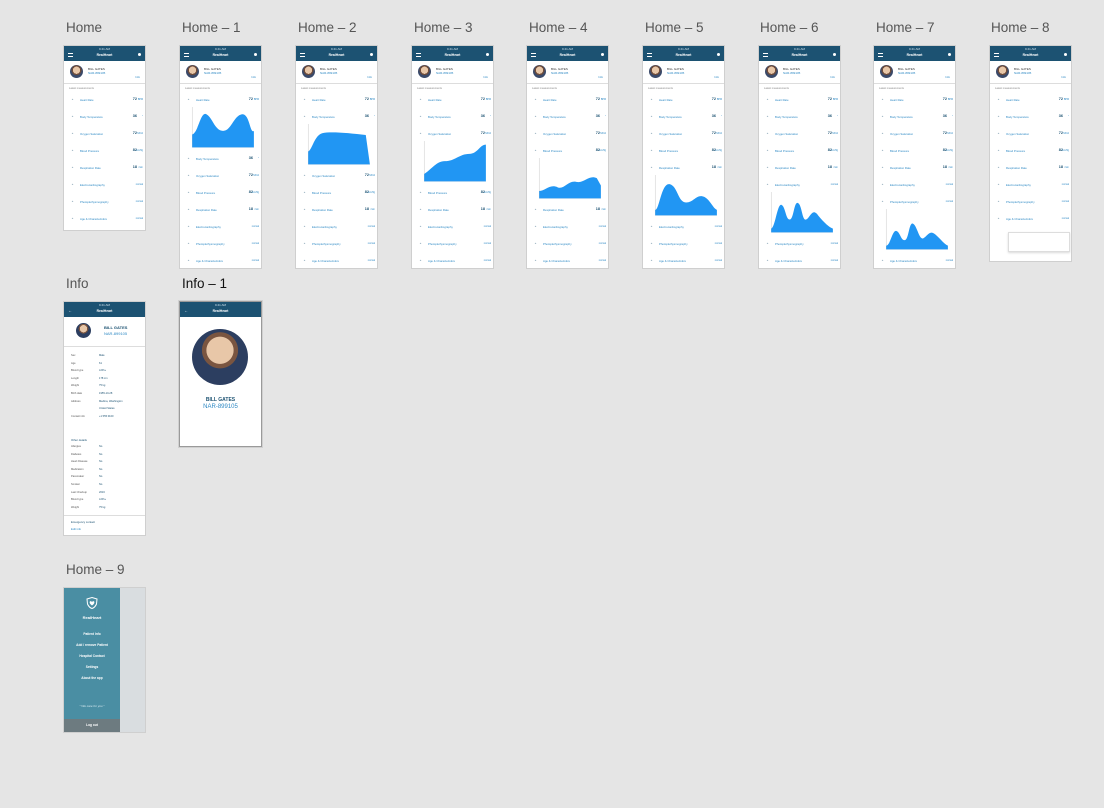 The height and width of the screenshot is (808, 1104). Describe the element at coordinates (77, 283) in the screenshot. I see `artboard-label-info: Info` at that location.